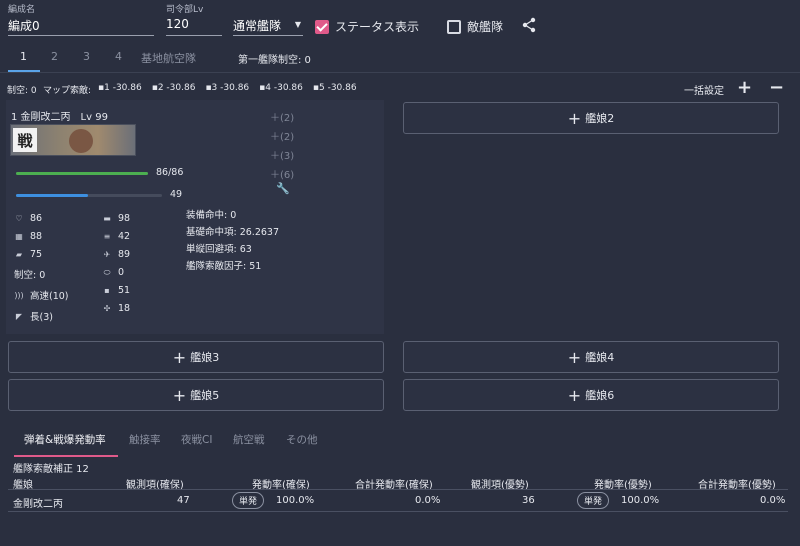 The height and width of the screenshot is (546, 800). Describe the element at coordinates (282, 154) in the screenshot. I see `equip-slot-3: ＋(3)` at that location.